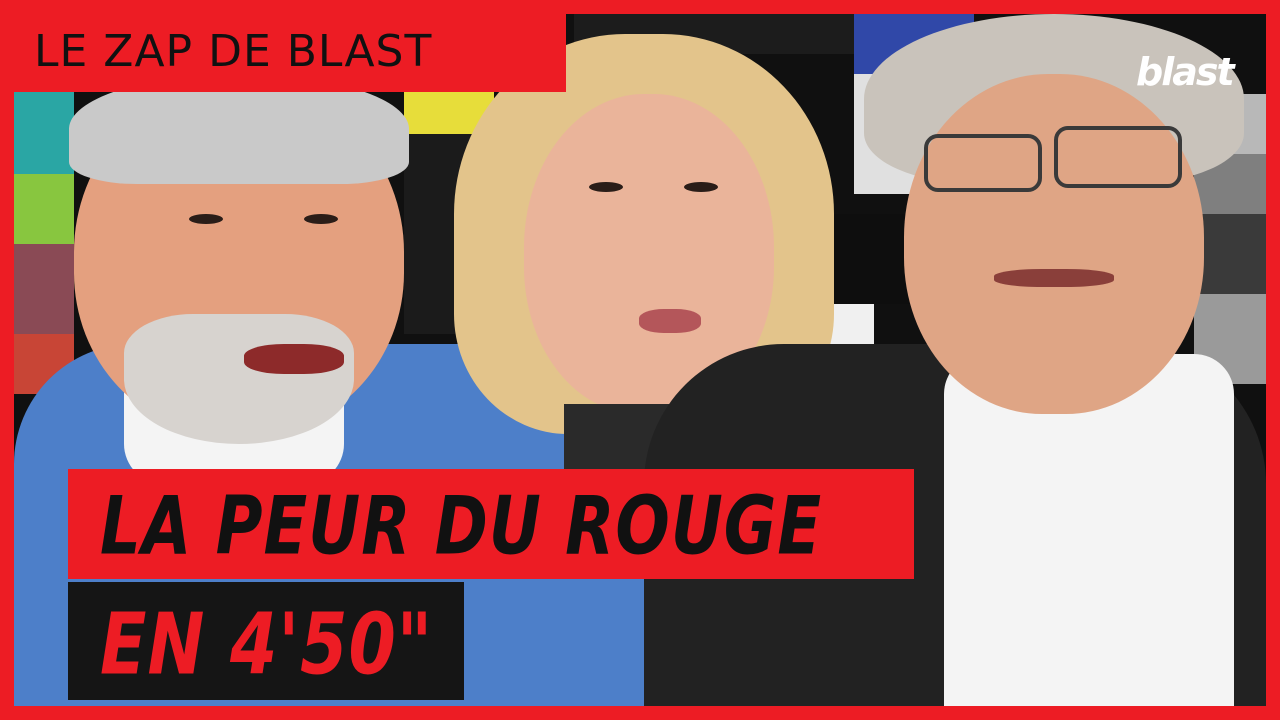  I want to click on series-title: LE ZAP DE BLAST, so click(233, 51).